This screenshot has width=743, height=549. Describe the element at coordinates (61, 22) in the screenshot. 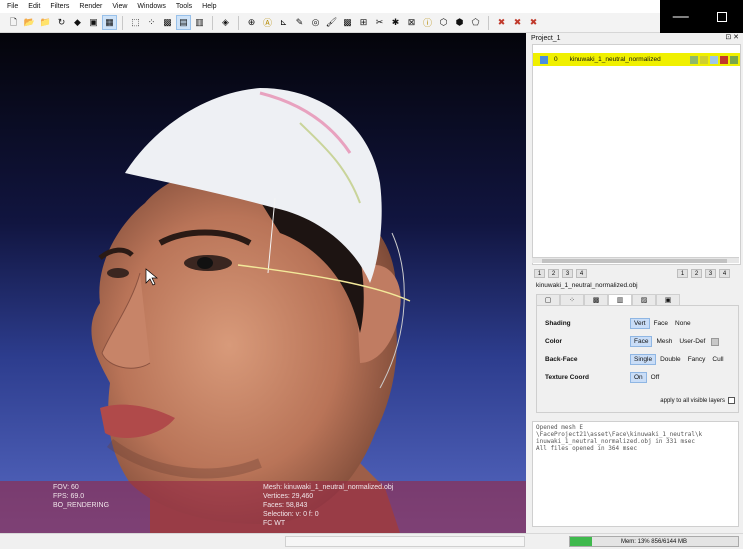

I see `reload-icon: ↻` at that location.